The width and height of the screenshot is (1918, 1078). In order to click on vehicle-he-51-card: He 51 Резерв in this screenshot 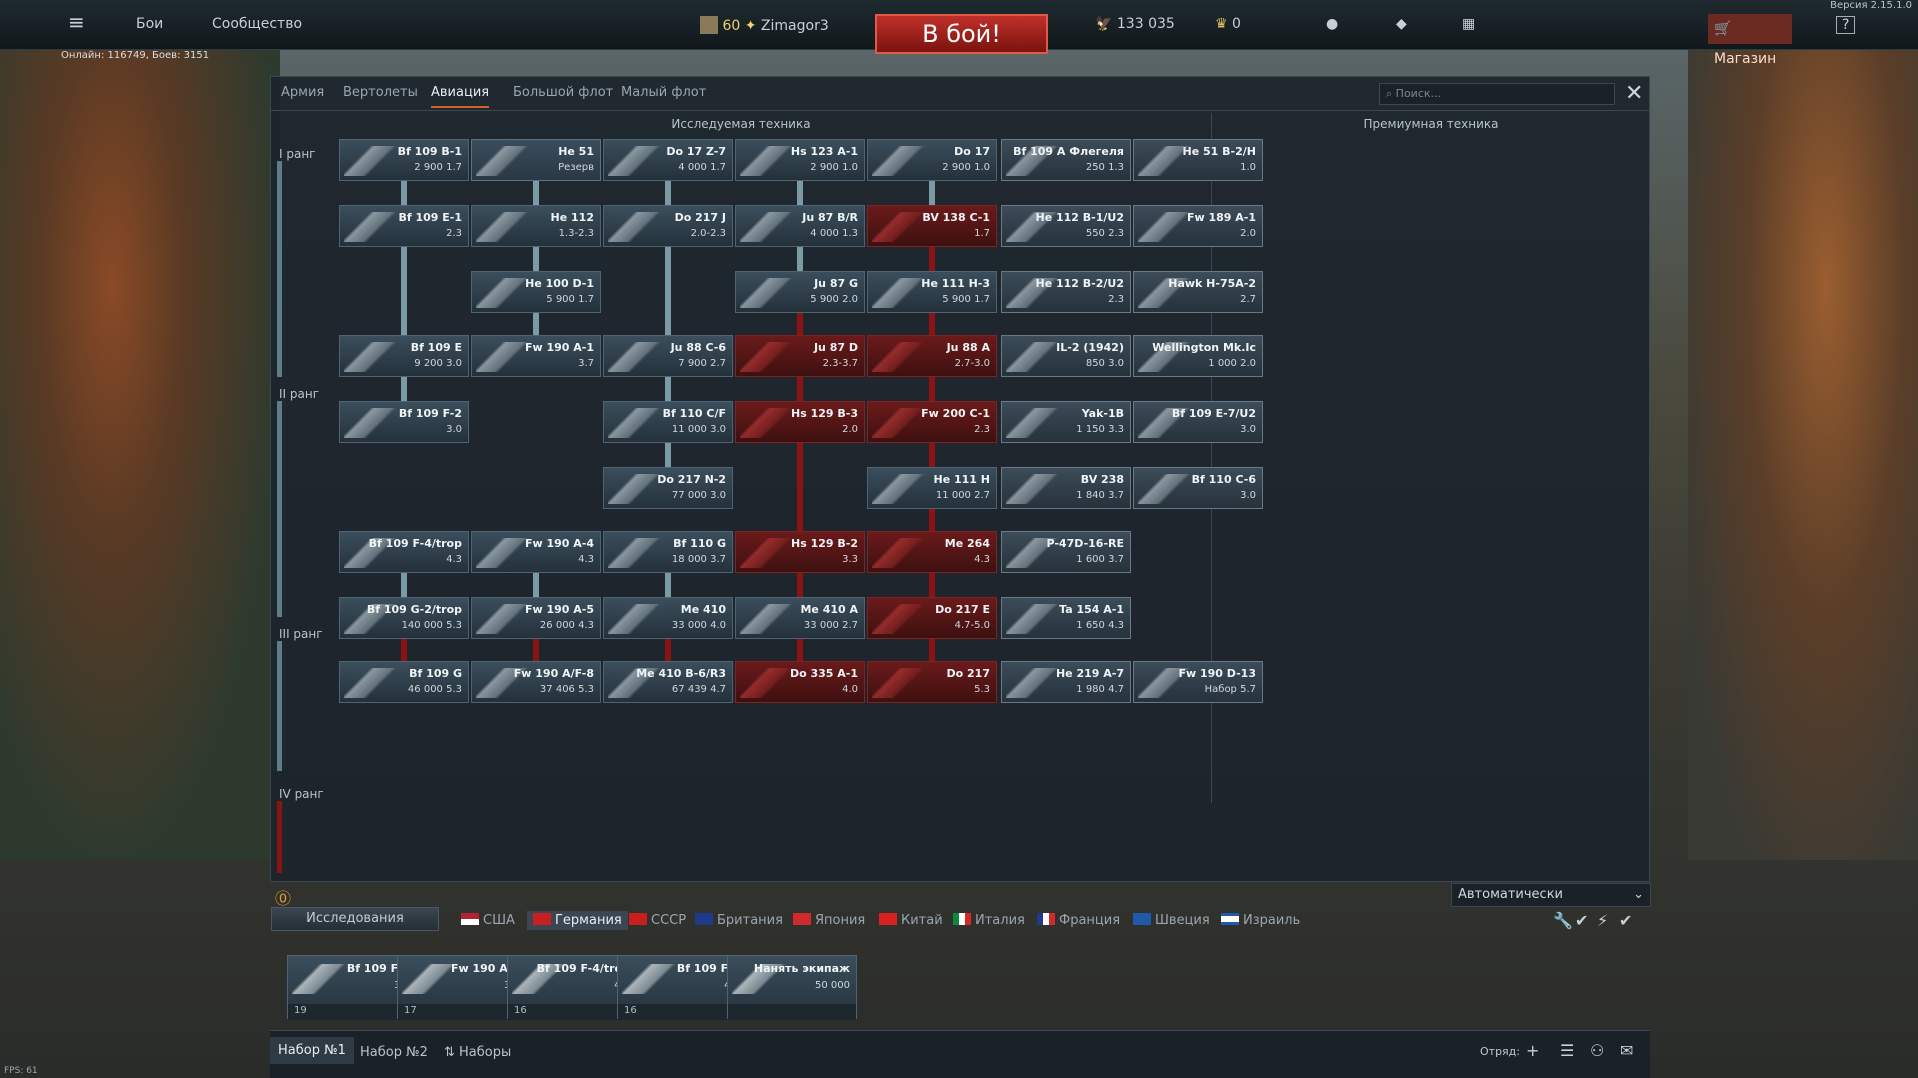, I will do `click(536, 160)`.